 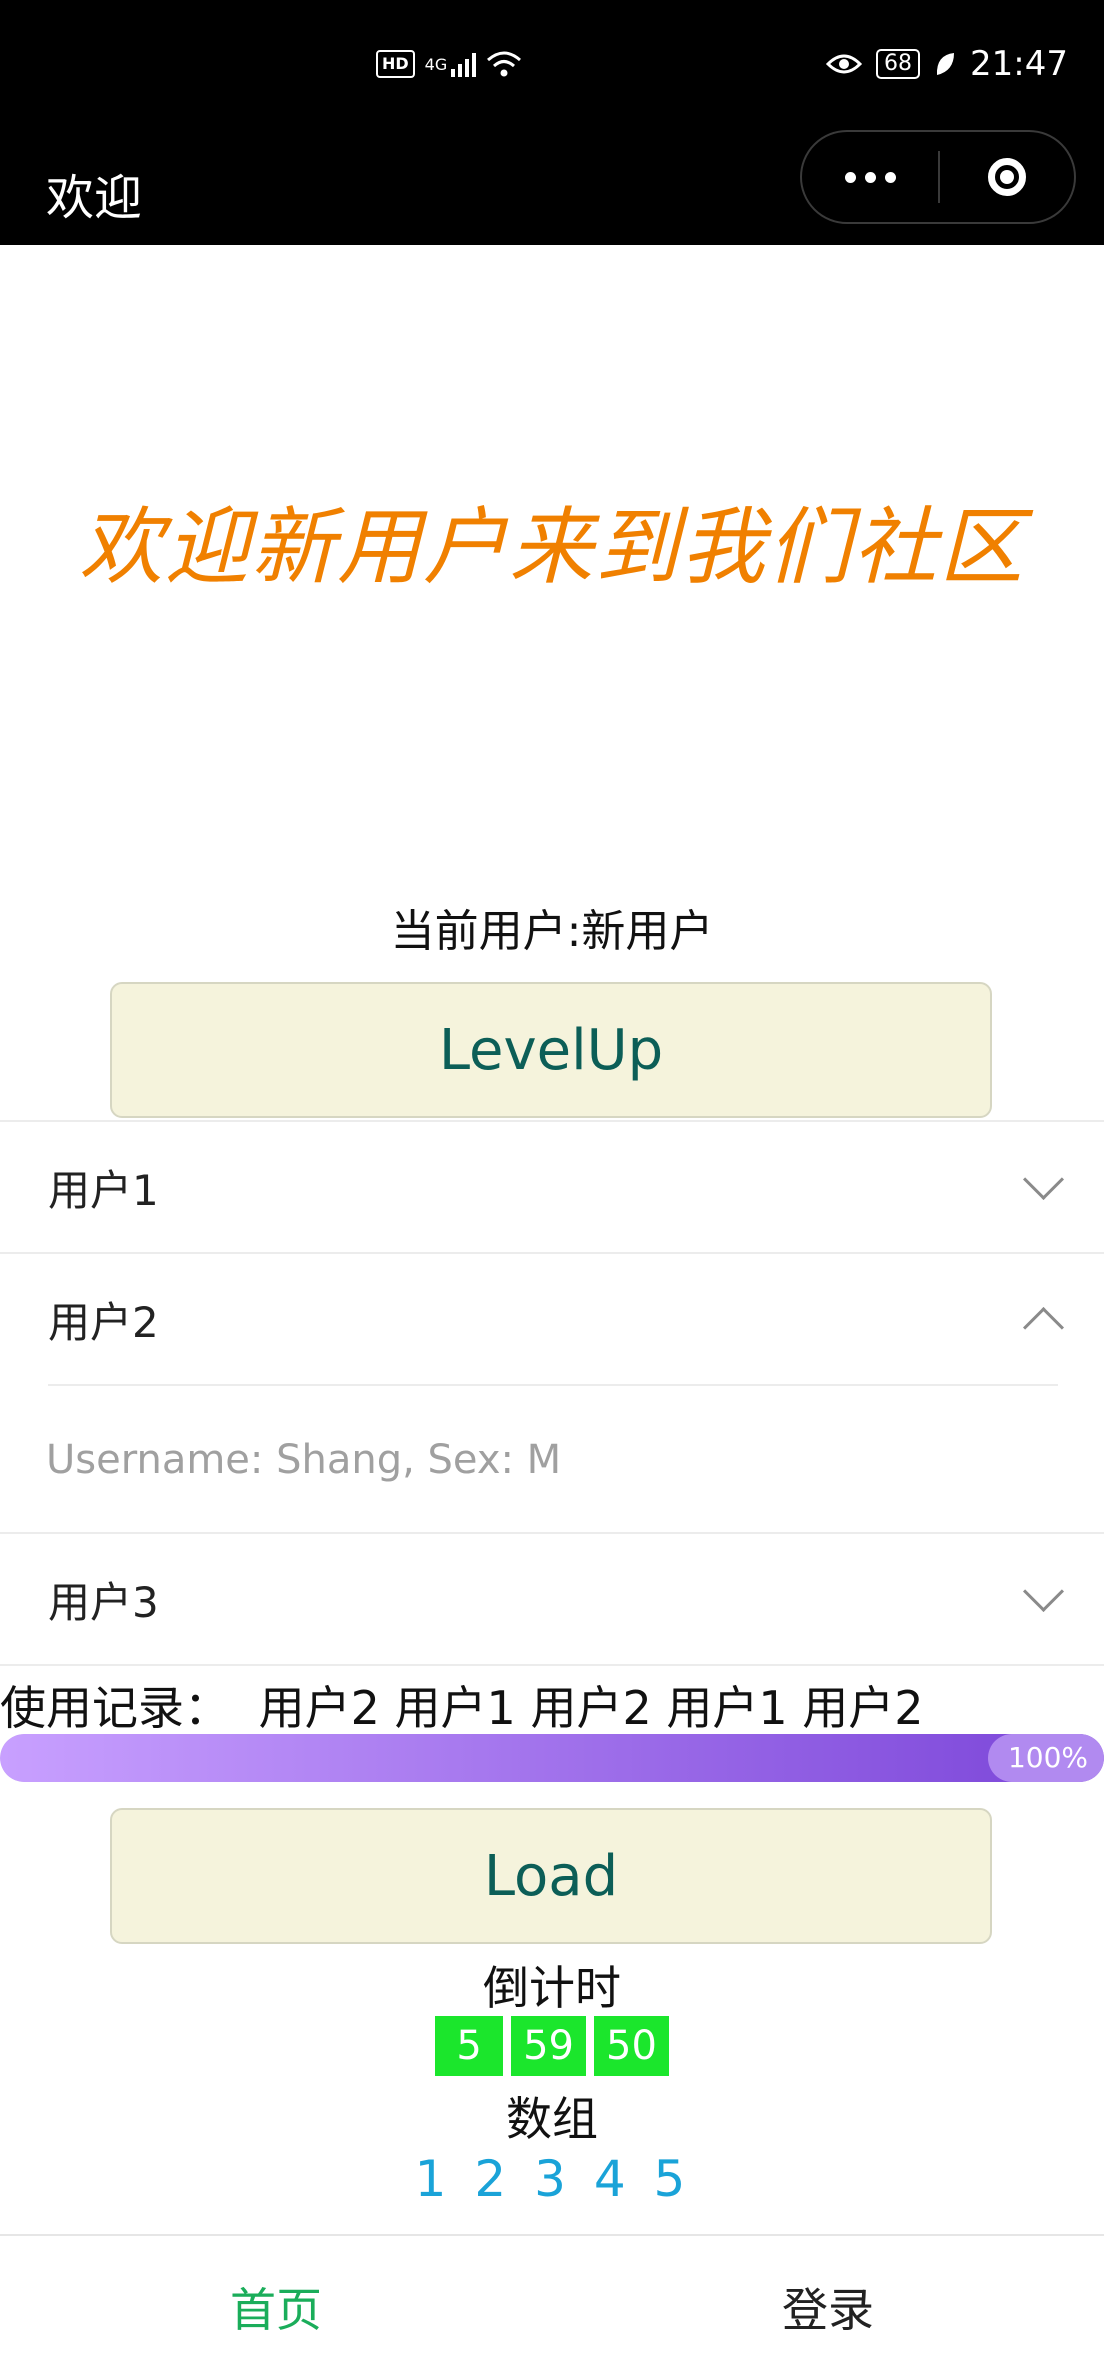 I want to click on collapse-title: 用户1, so click(x=103, y=1190).